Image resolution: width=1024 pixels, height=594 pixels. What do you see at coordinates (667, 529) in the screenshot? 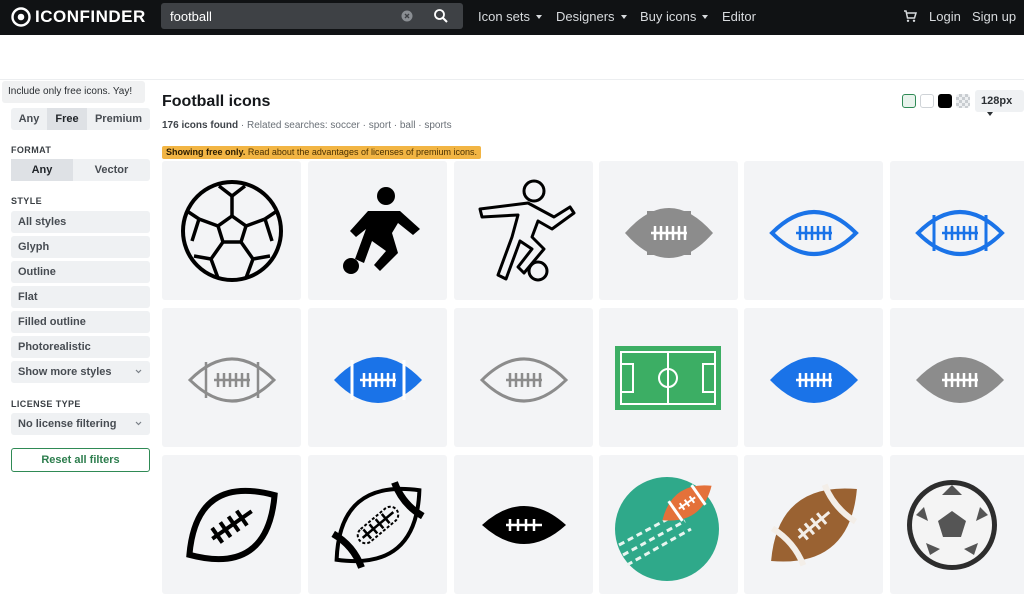
I see `football-field-circle-icon` at bounding box center [667, 529].